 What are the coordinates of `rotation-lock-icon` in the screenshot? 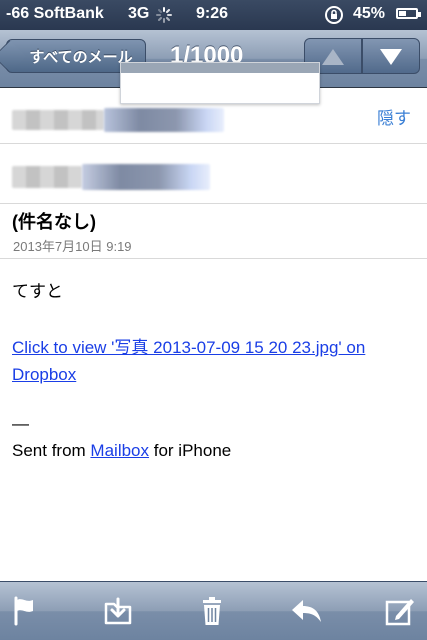 It's located at (334, 17).